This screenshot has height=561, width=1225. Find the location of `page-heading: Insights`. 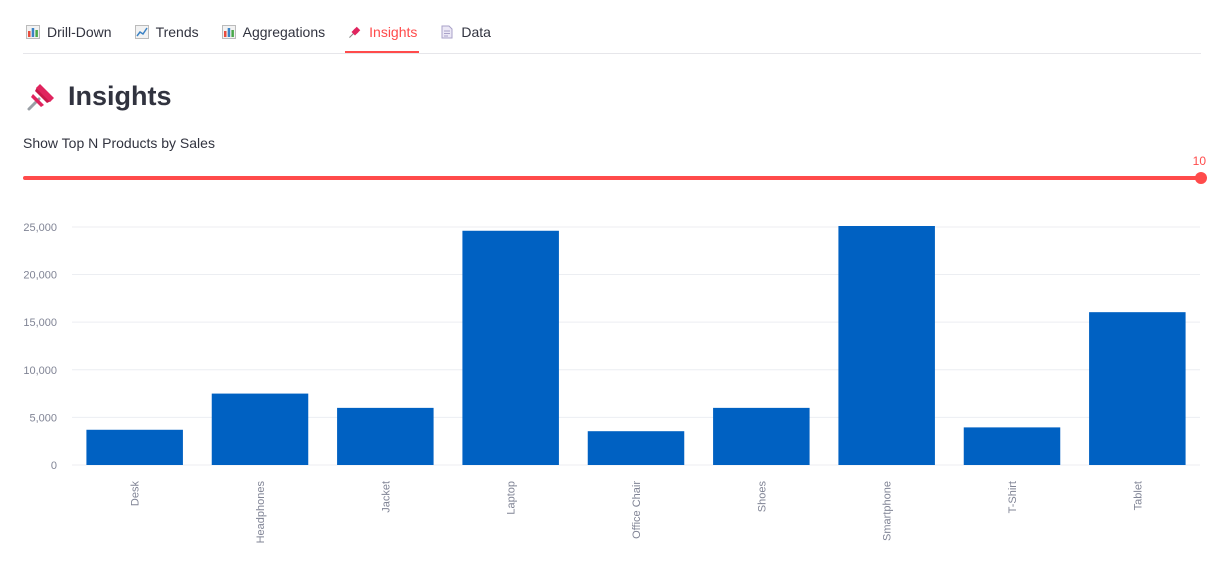

page-heading: Insights is located at coordinates (99, 96).